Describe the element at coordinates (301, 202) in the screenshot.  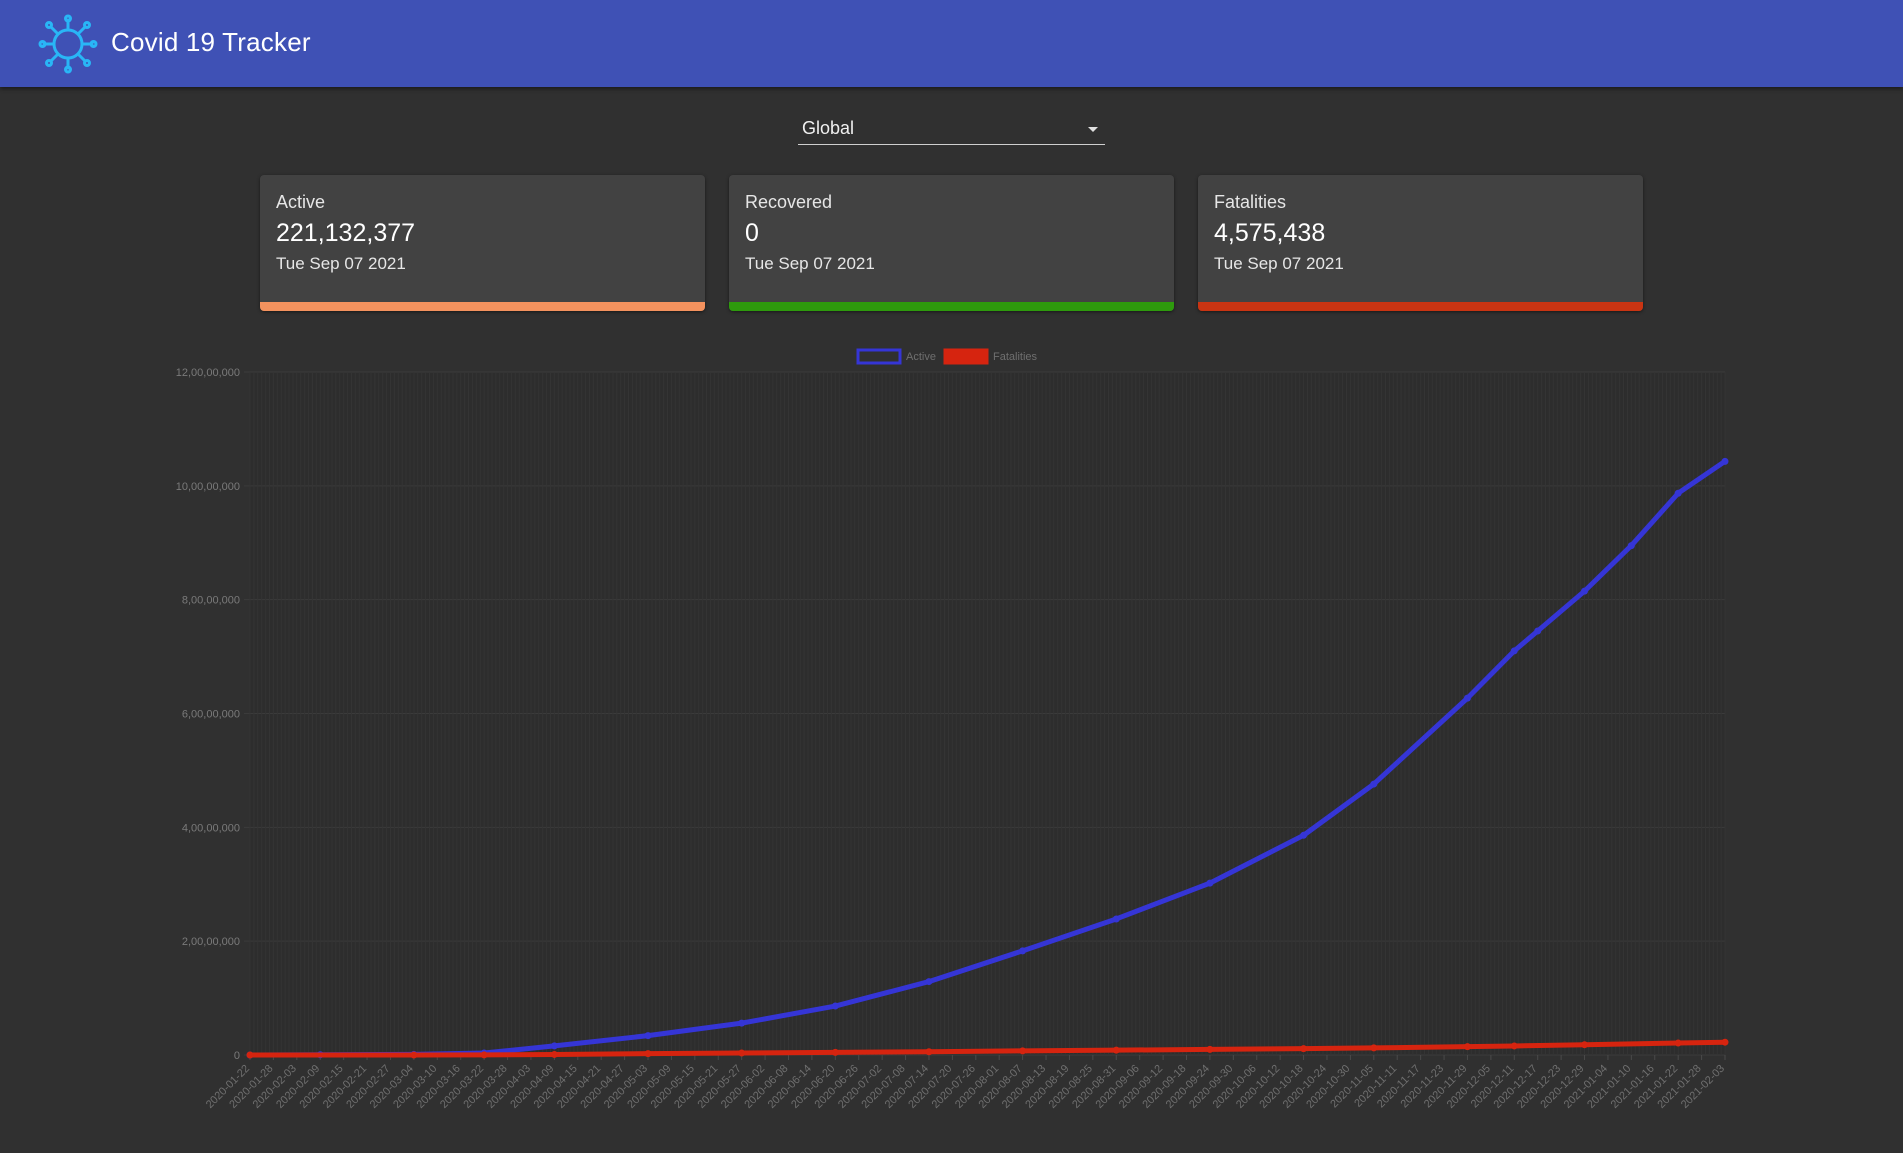
I see `card-title: Active` at that location.